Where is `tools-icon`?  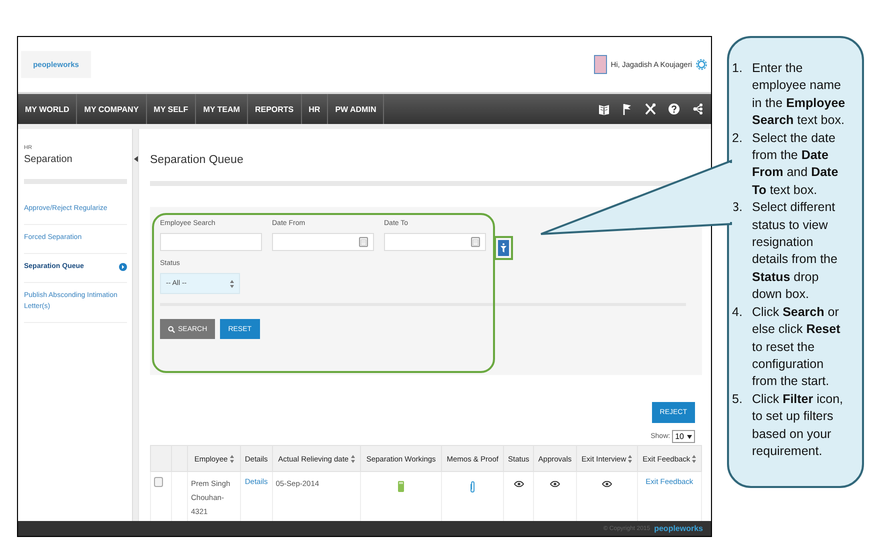
tools-icon is located at coordinates (650, 109).